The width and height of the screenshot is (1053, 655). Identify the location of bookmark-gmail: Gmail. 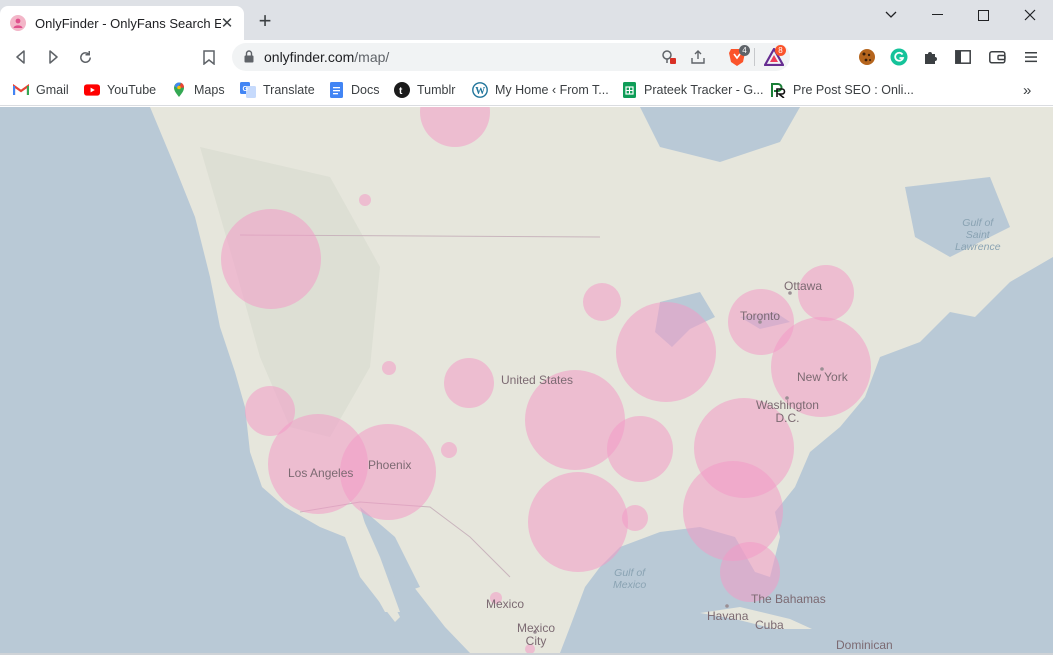
(41, 90).